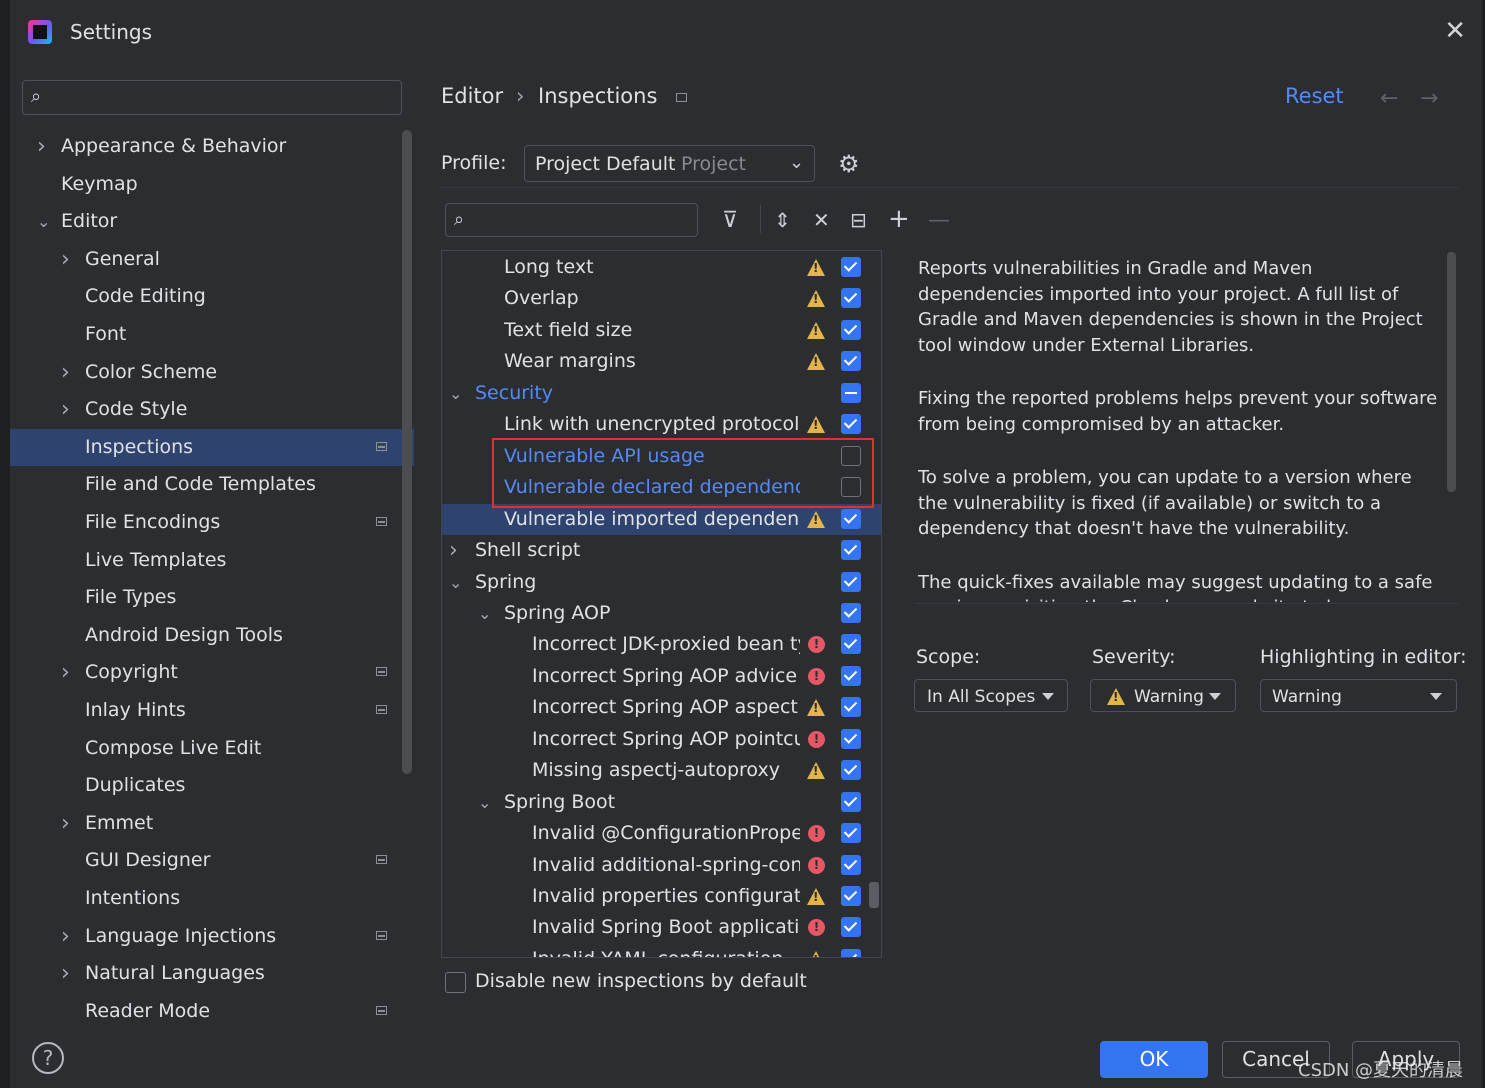 The height and width of the screenshot is (1088, 1485). What do you see at coordinates (1455, 31) in the screenshot?
I see `close-icon: ✕` at bounding box center [1455, 31].